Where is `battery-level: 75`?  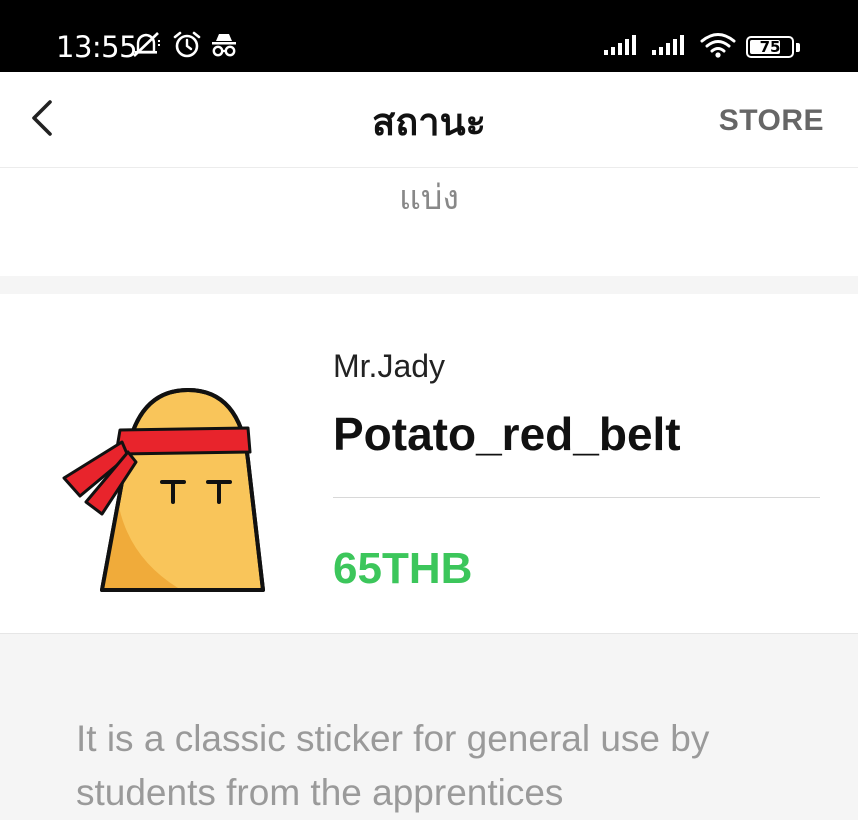
battery-level: 75 is located at coordinates (770, 47).